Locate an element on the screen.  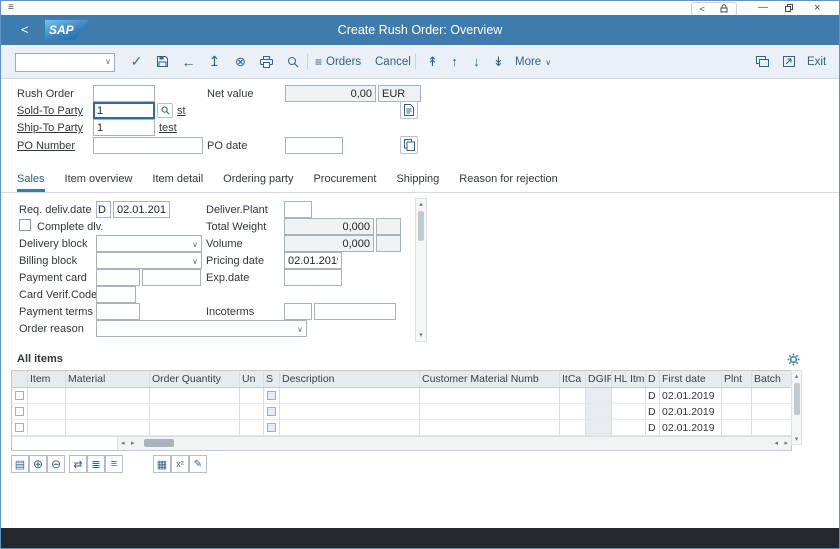
back-button: ← is located at coordinates (188, 61).